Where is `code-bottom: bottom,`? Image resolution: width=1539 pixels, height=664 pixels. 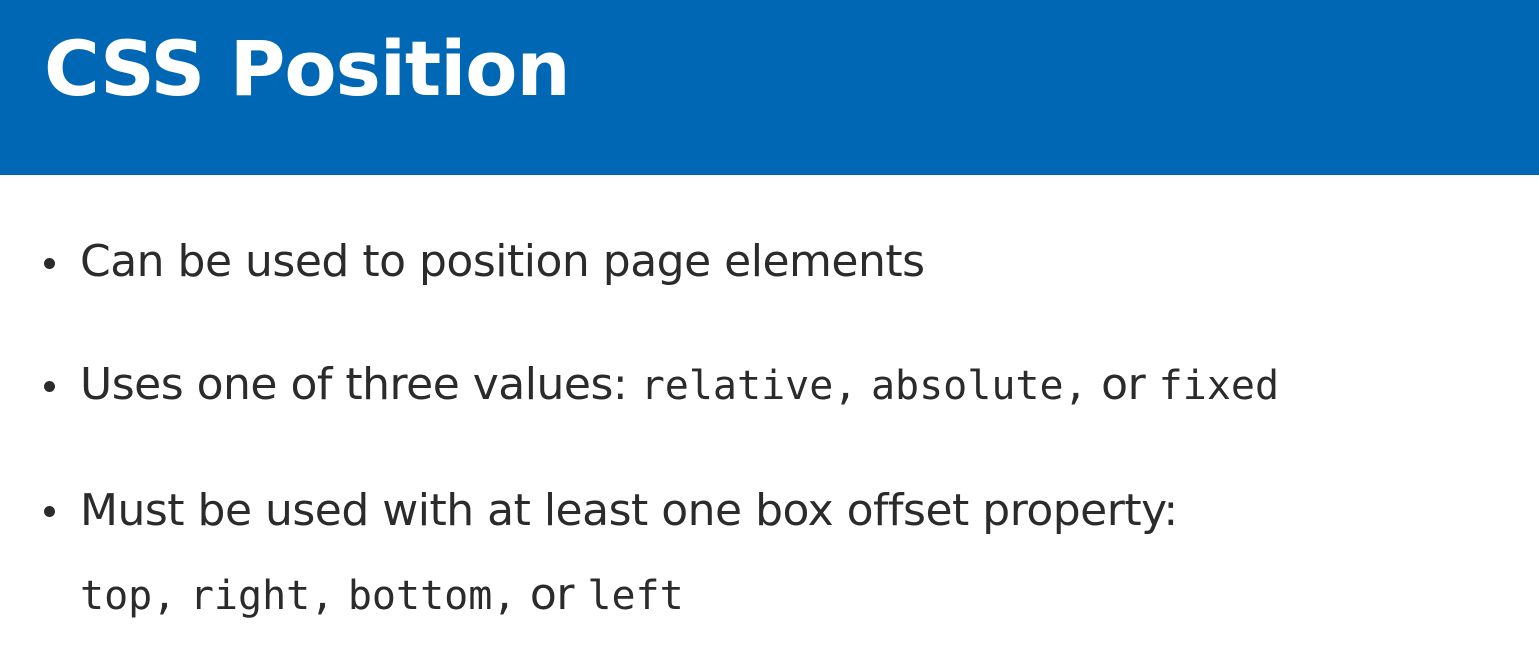 code-bottom: bottom, is located at coordinates (432, 596).